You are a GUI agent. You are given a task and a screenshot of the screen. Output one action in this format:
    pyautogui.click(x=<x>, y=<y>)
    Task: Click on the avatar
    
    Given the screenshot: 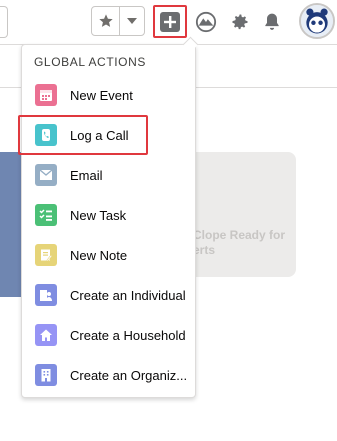 What is the action you would take?
    pyautogui.click(x=317, y=21)
    